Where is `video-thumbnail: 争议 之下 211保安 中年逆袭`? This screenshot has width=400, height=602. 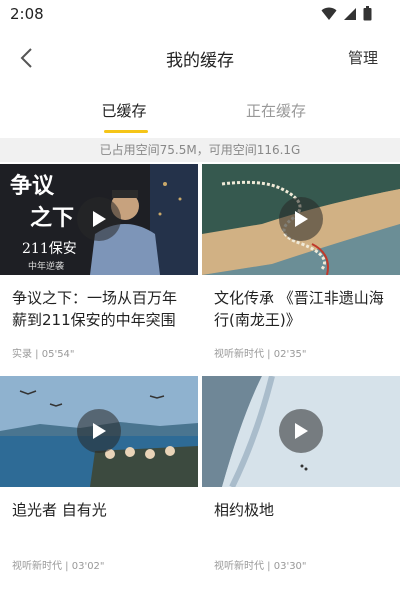
video-thumbnail: 争议 之下 211保安 中年逆袭 is located at coordinates (99, 219).